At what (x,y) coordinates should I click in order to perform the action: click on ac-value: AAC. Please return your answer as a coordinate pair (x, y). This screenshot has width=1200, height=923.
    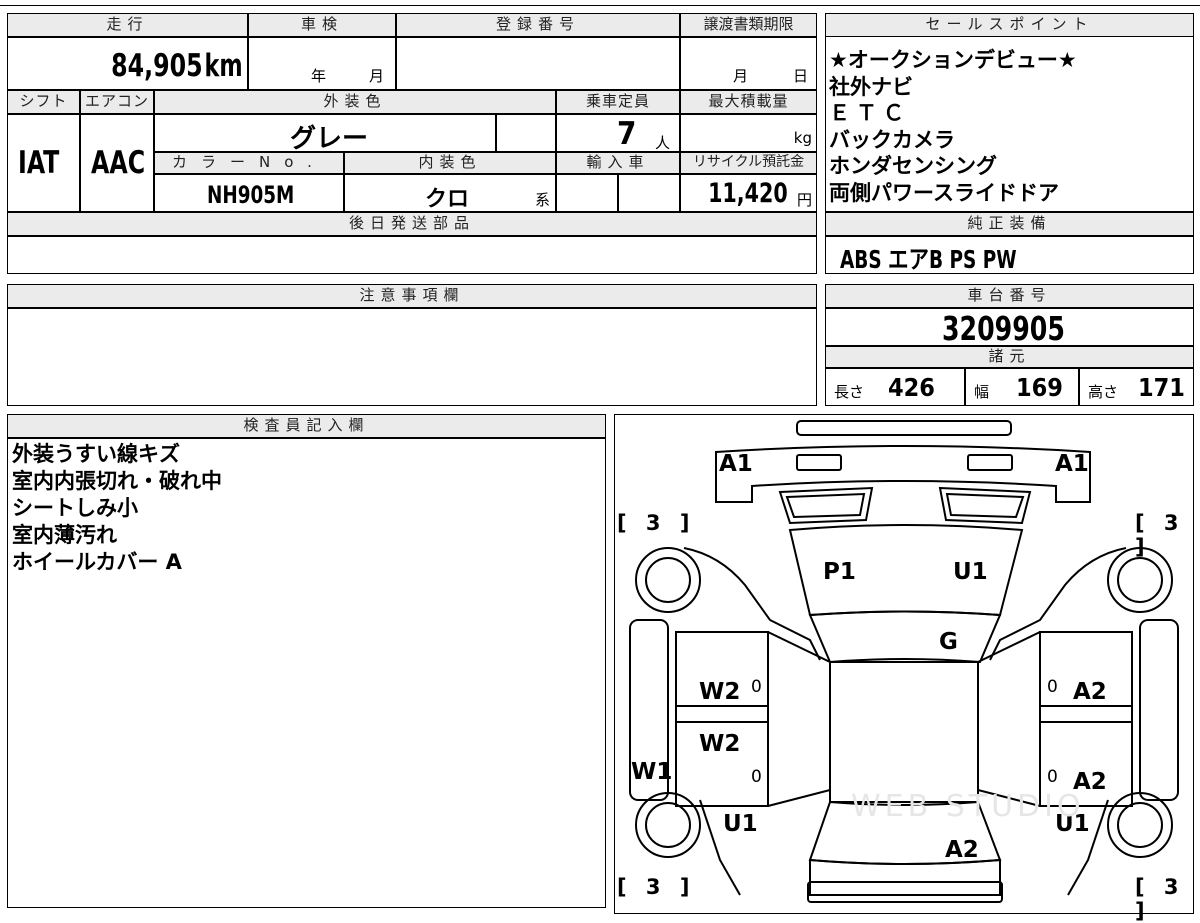
    Looking at the image, I should click on (118, 163).